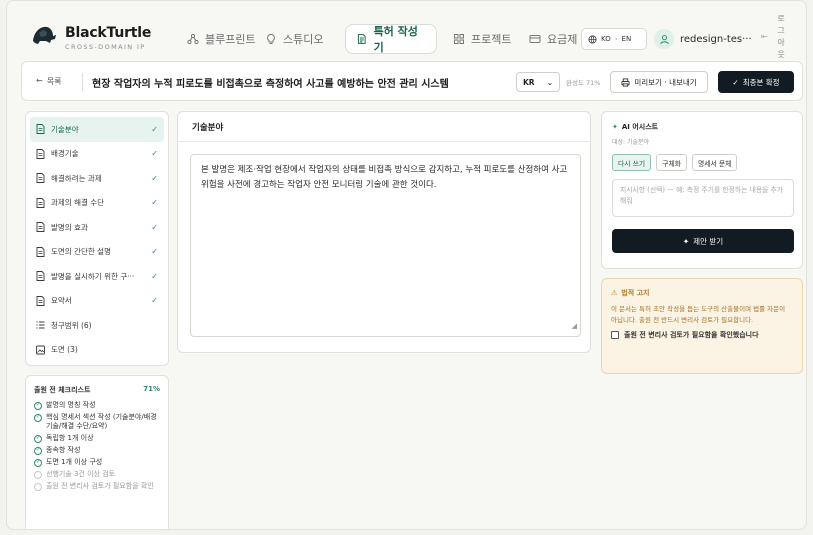  What do you see at coordinates (606, 39) in the screenshot?
I see `lang-from: KO` at bounding box center [606, 39].